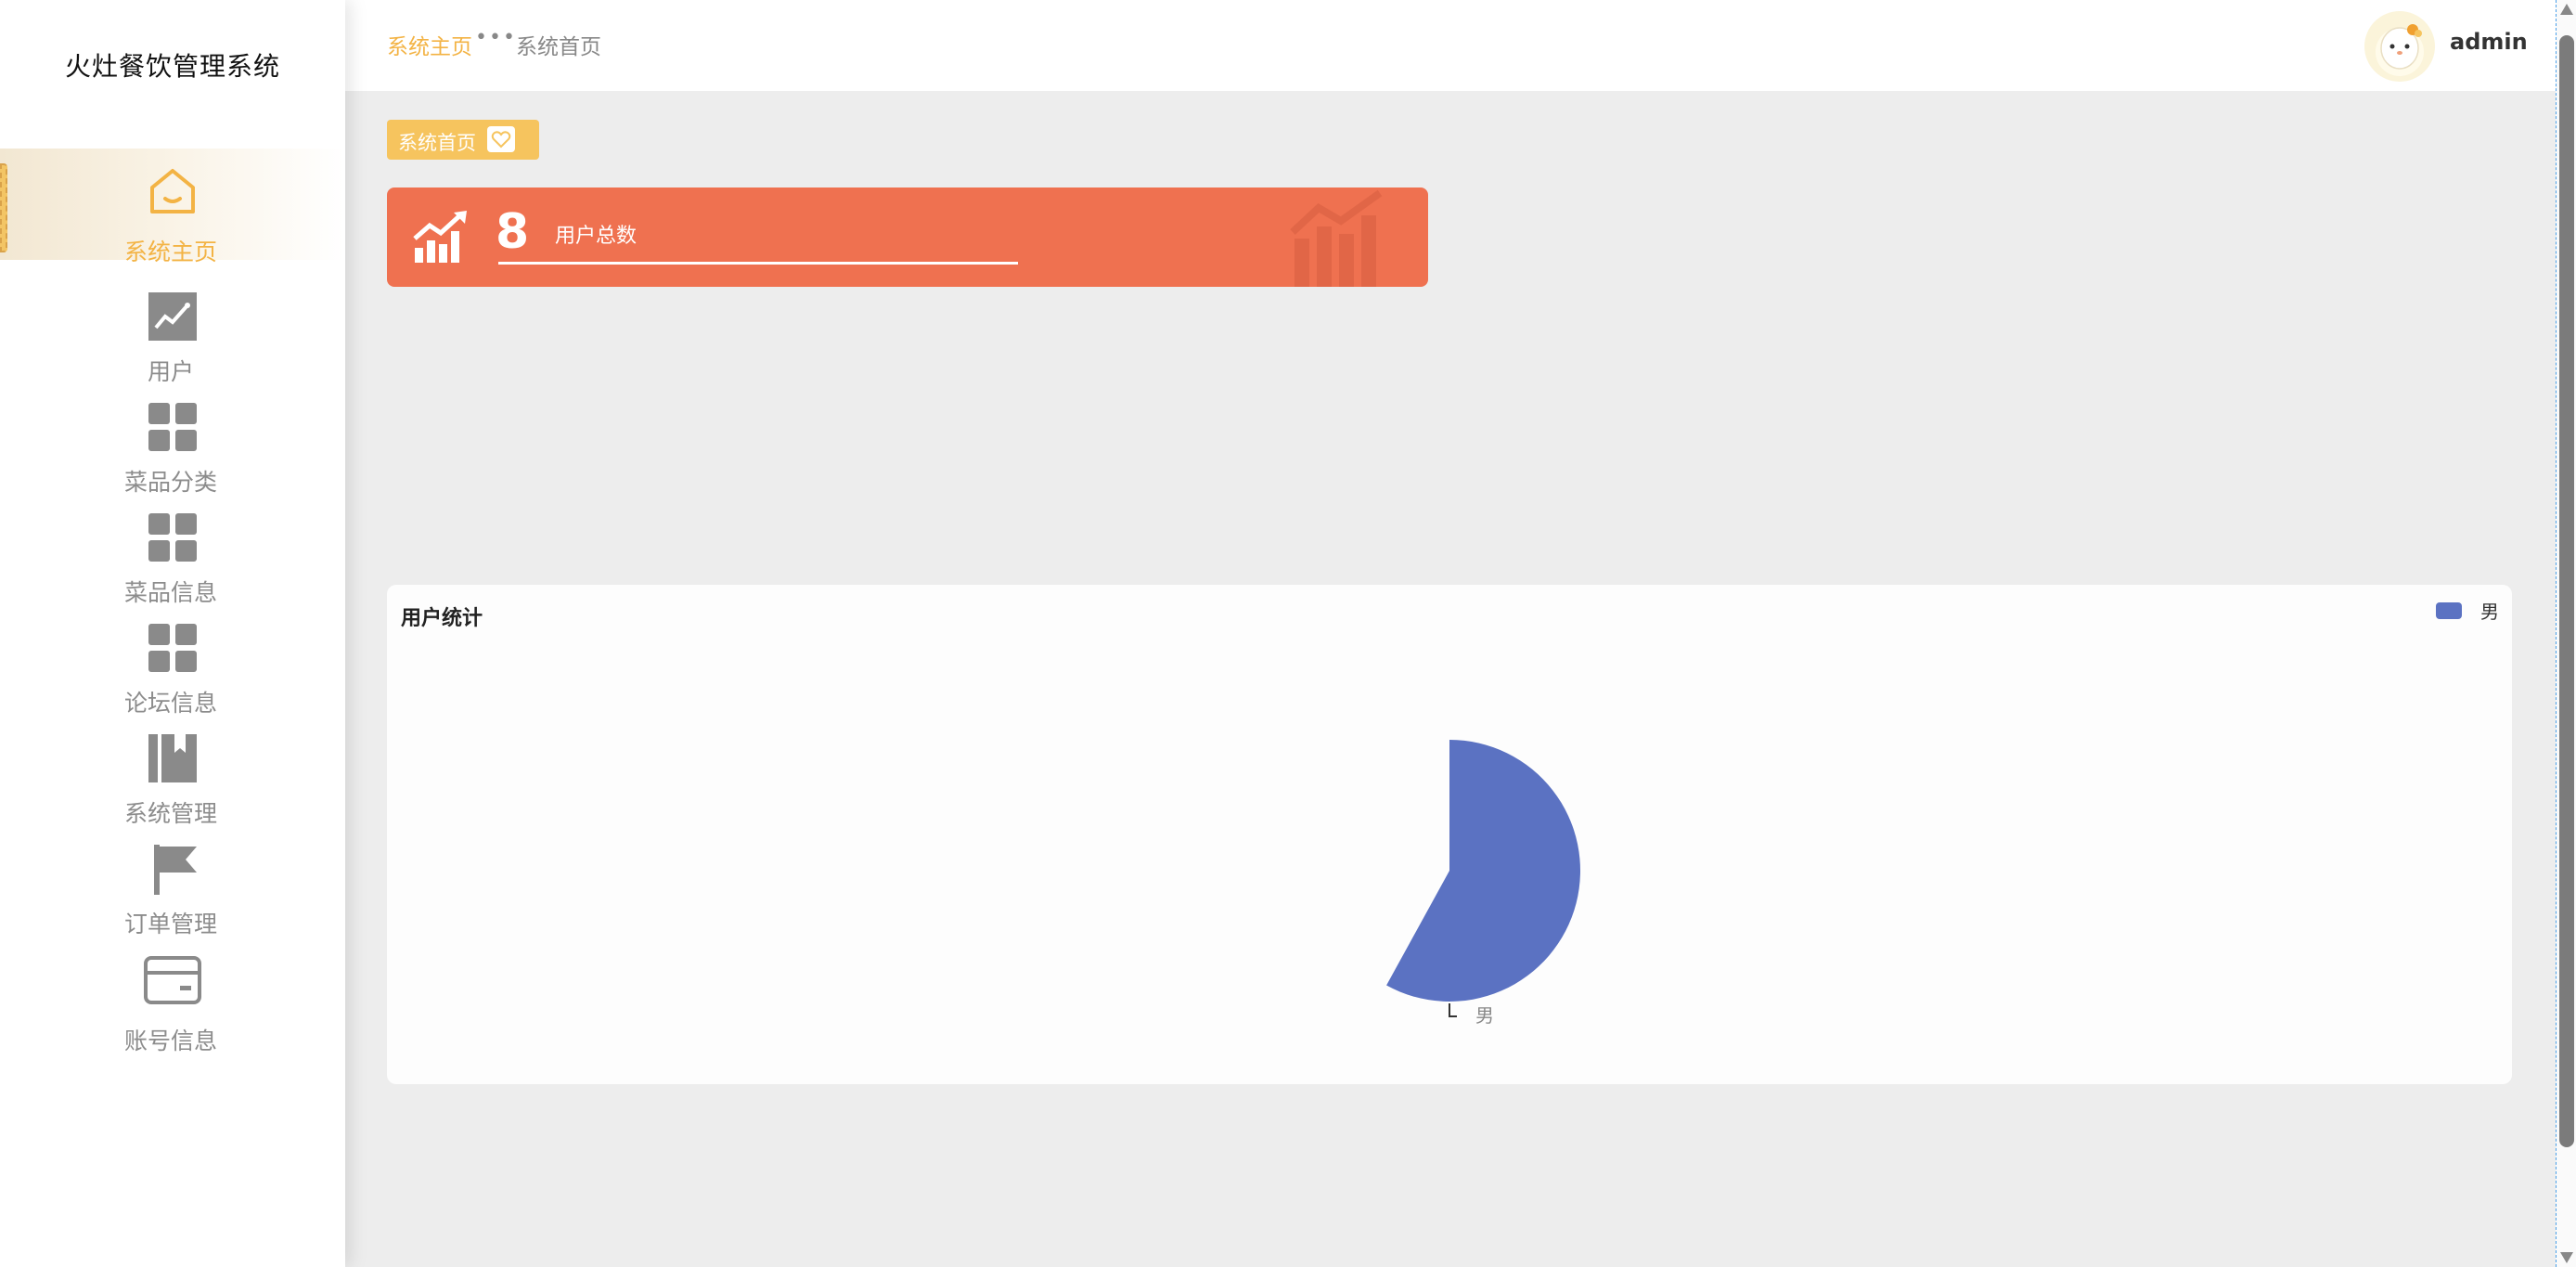 Image resolution: width=2576 pixels, height=1267 pixels. I want to click on username: admin, so click(2489, 42).